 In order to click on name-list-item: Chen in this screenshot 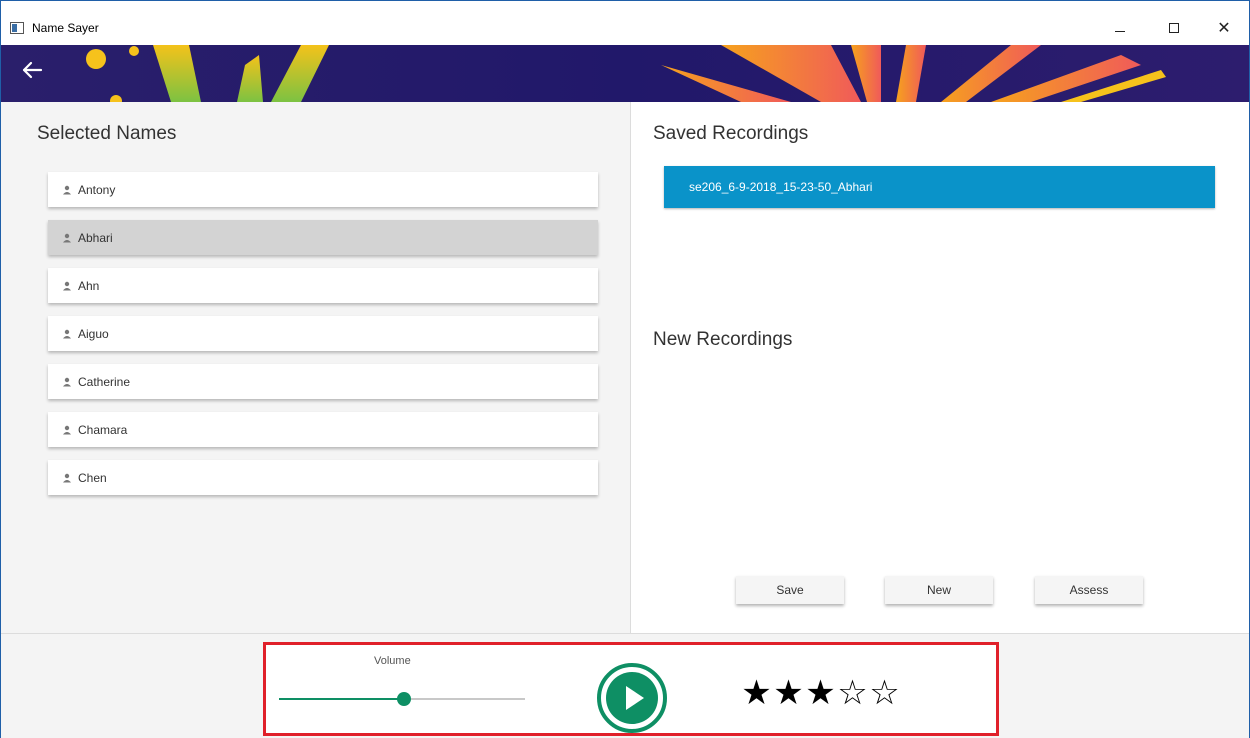, I will do `click(323, 477)`.